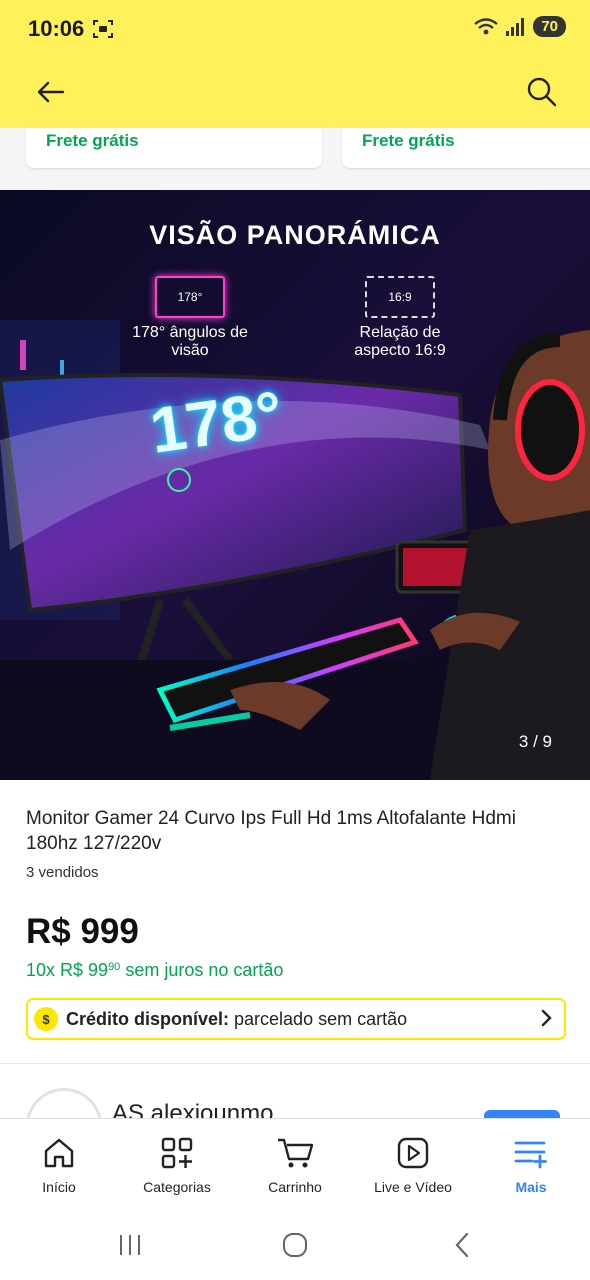 Image resolution: width=590 pixels, height=1280 pixels. Describe the element at coordinates (46, 1019) in the screenshot. I see `coin-icon: $` at that location.